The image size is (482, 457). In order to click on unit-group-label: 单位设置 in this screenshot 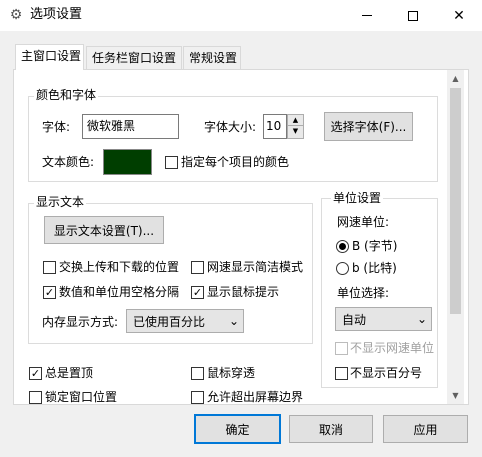, I will do `click(357, 198)`.